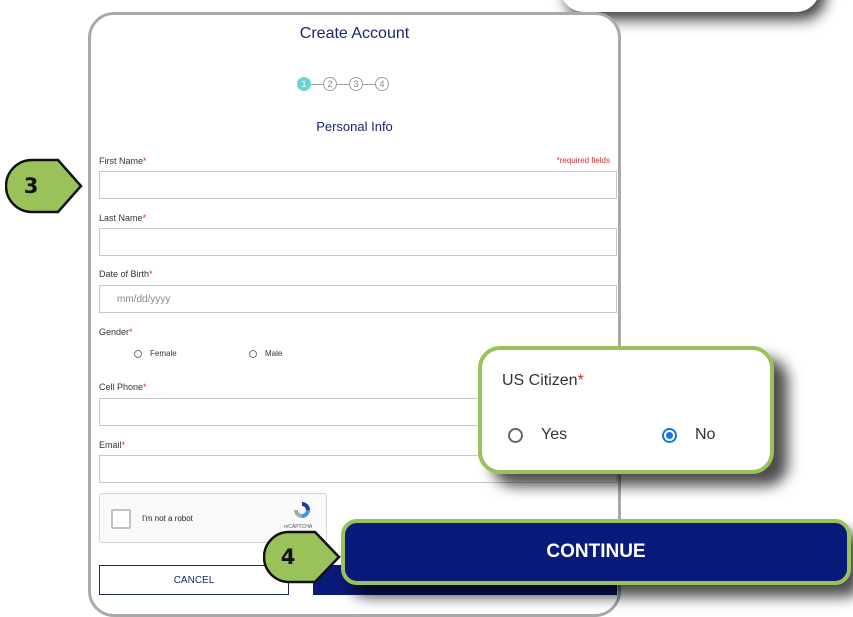  Describe the element at coordinates (144, 299) in the screenshot. I see `dob-placeholder: mm/dd/yyyy` at that location.